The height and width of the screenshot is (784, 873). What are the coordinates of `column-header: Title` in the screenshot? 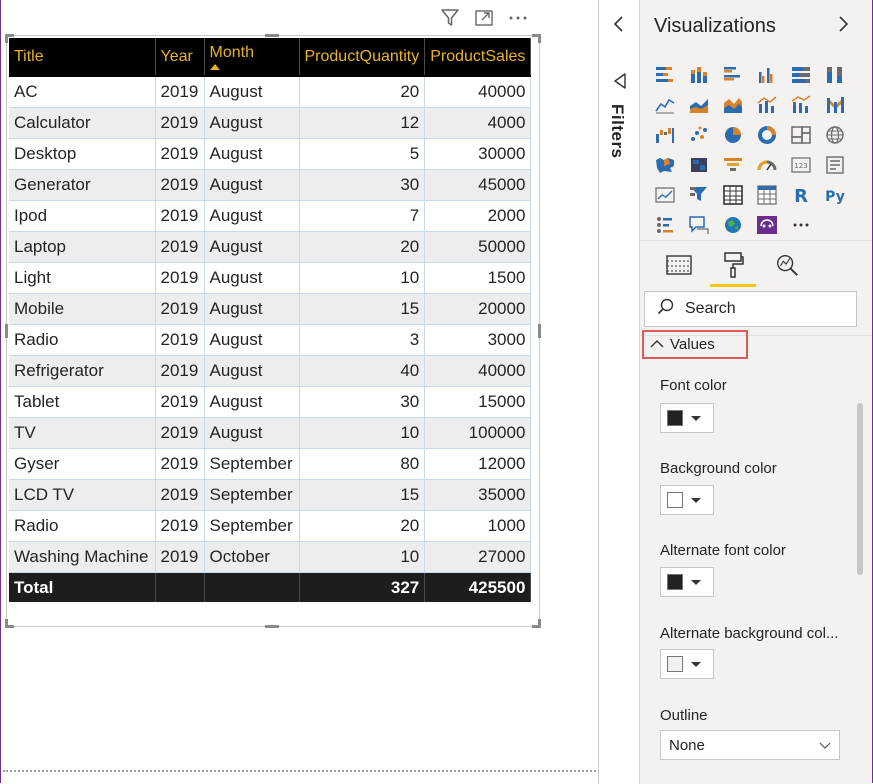 It's located at (82, 57).